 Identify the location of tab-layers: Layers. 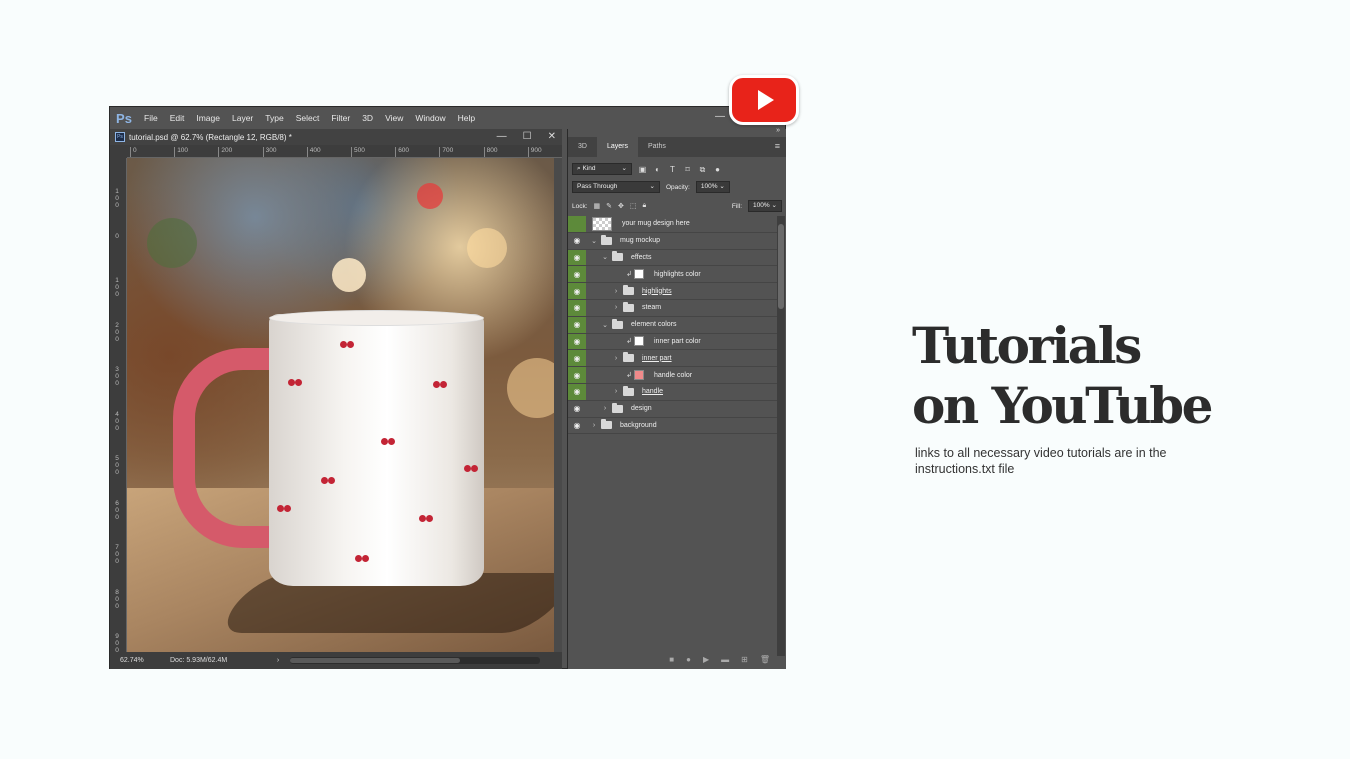
(617, 147).